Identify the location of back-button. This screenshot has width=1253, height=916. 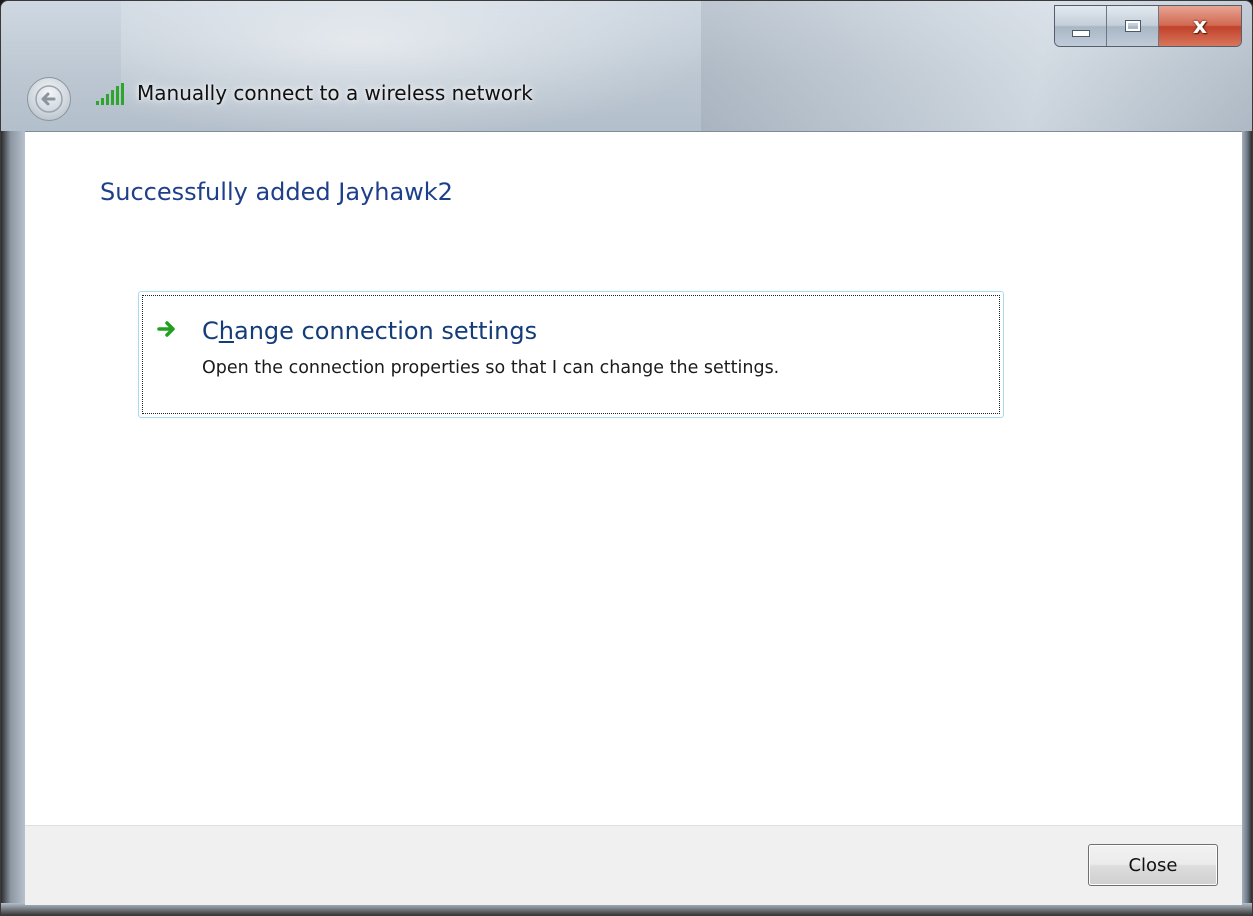
(49, 99).